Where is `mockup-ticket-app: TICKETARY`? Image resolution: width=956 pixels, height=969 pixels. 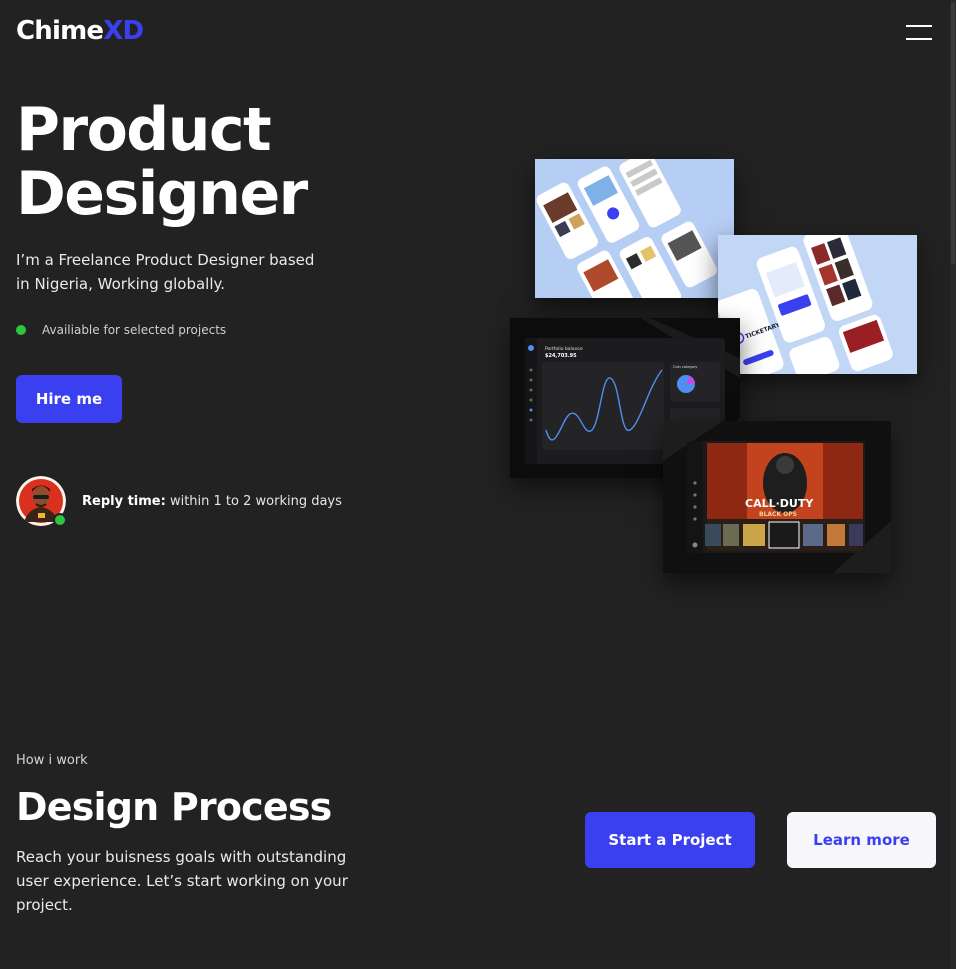 mockup-ticket-app: TICKETARY is located at coordinates (817, 304).